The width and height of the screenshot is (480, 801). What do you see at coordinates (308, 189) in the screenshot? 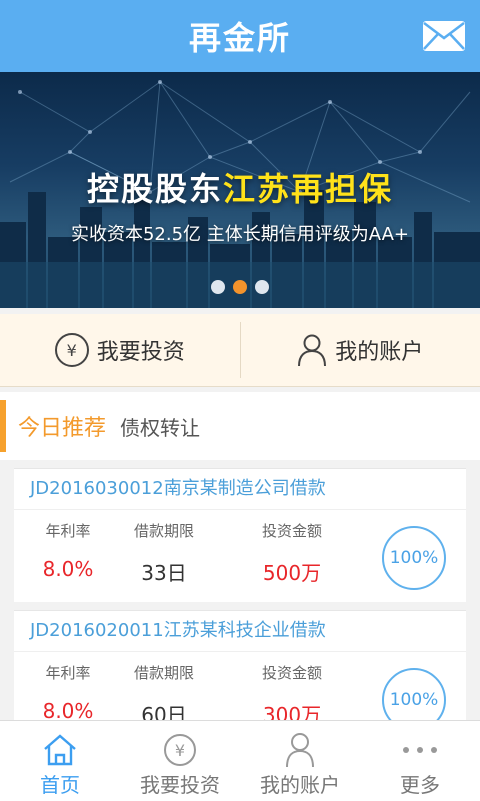
I see `banner-headline-highlight: 江苏再担保` at bounding box center [308, 189].